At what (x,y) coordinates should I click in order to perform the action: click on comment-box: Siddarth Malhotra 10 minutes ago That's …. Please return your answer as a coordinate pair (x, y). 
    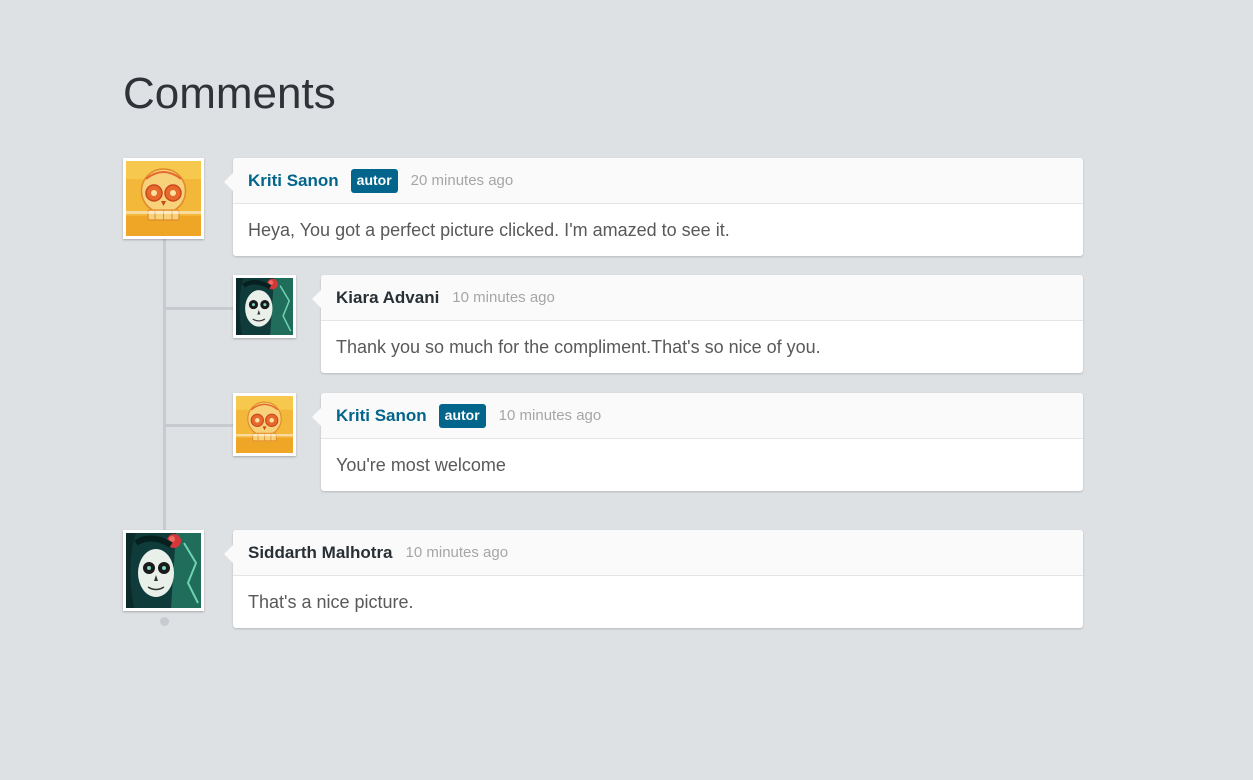
    Looking at the image, I should click on (653, 579).